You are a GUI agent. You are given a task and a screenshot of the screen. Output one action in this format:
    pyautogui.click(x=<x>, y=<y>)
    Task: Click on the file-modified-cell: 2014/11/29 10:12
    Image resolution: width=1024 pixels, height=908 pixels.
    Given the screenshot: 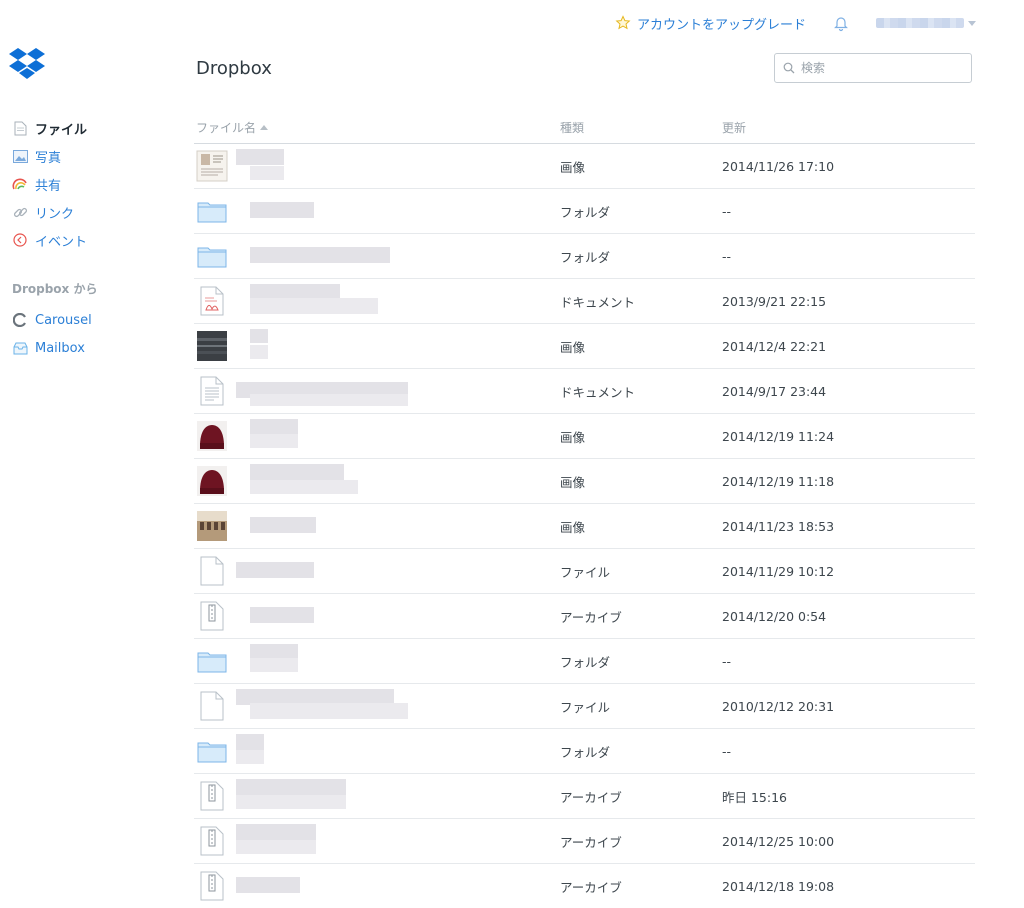 What is the action you would take?
    pyautogui.click(x=778, y=571)
    